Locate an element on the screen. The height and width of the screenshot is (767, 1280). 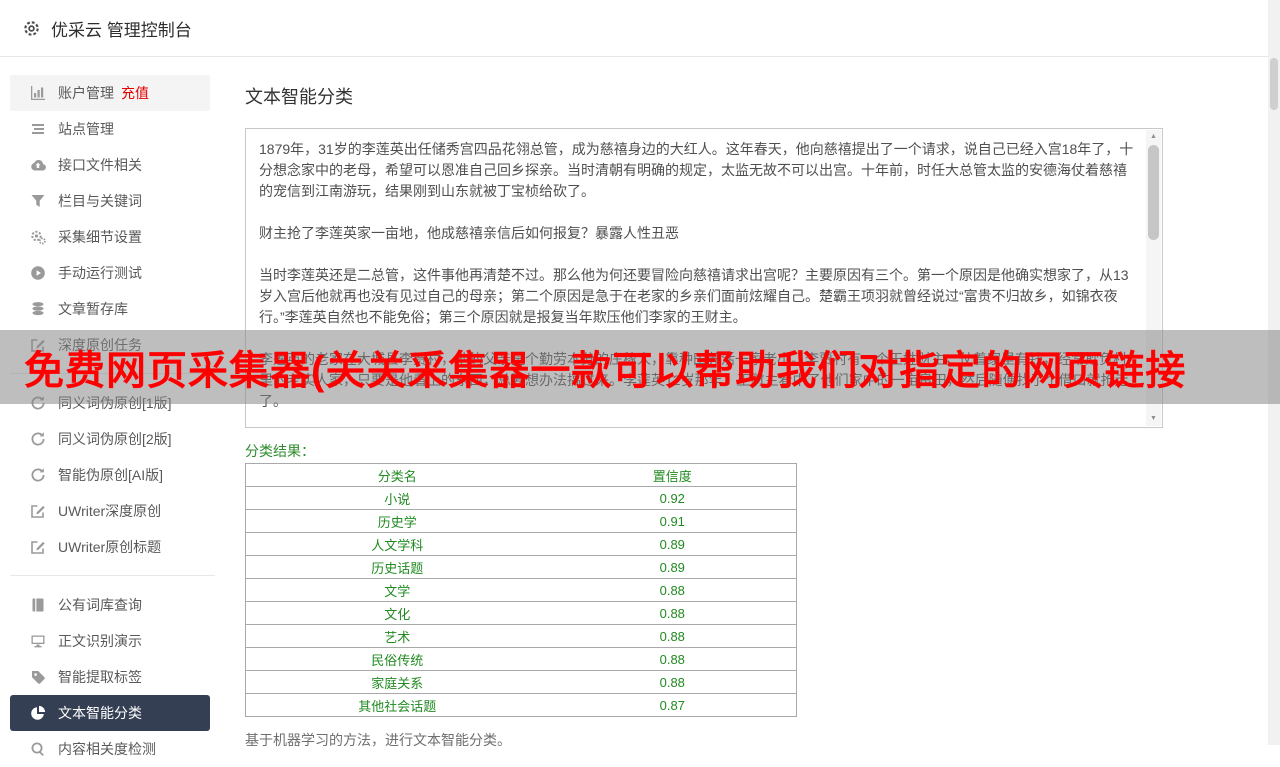
table-row: 家庭关系 0.88 is located at coordinates (521, 682).